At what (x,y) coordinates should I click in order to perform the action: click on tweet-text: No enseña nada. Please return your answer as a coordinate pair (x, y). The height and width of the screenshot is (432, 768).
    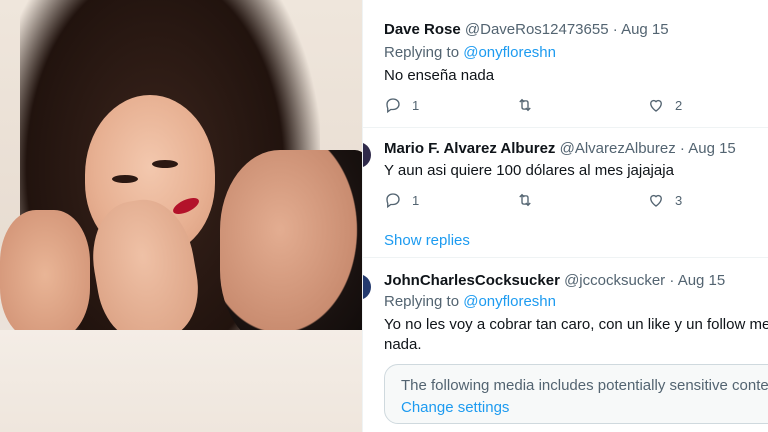
    Looking at the image, I should click on (439, 75).